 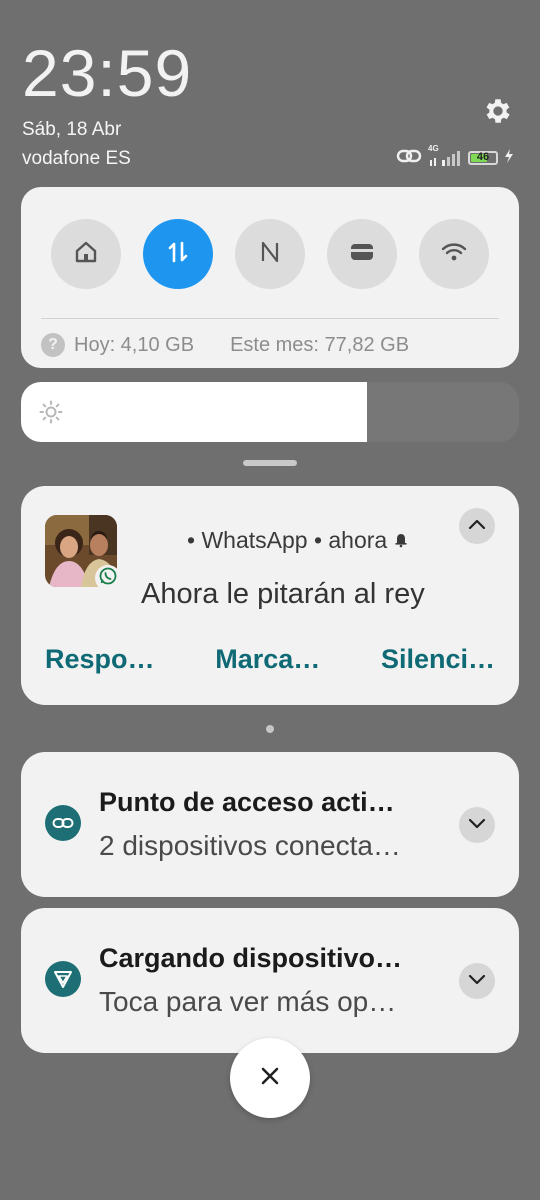 I want to click on home-toggle, so click(x=86, y=254).